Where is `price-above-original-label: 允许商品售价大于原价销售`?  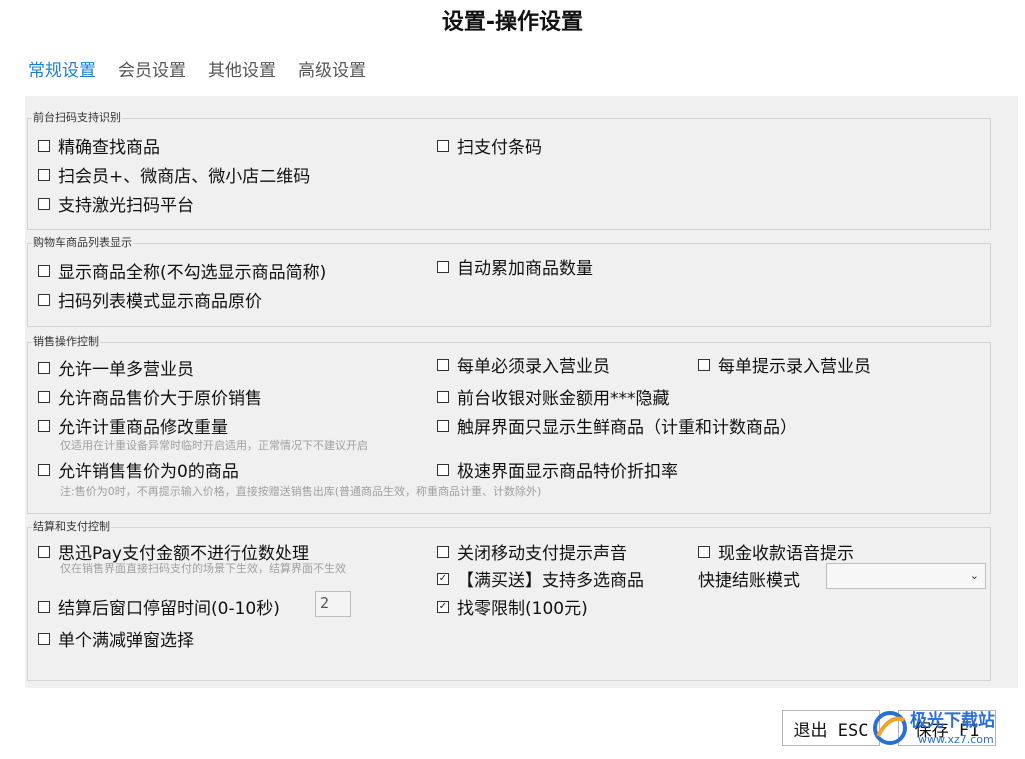 price-above-original-label: 允许商品售价大于原价销售 is located at coordinates (160, 399).